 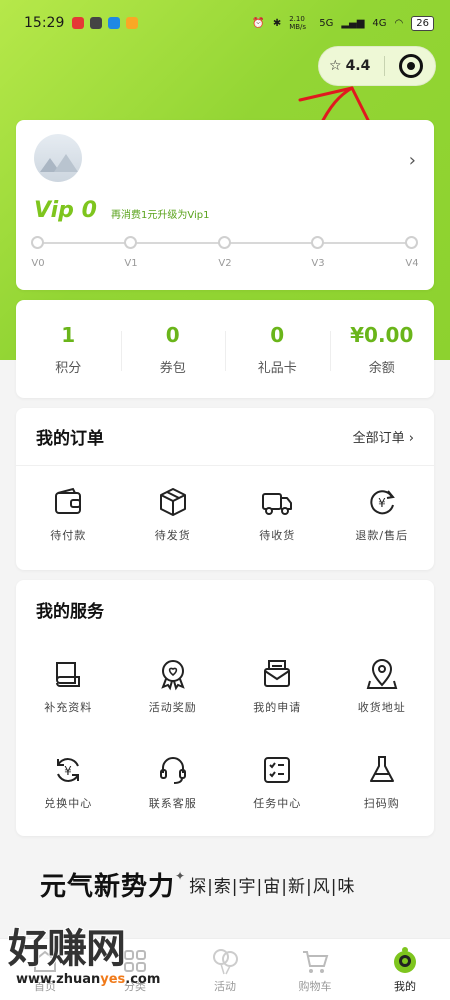 I want to click on stat-coupons: 0 券包, so click(x=173, y=349).